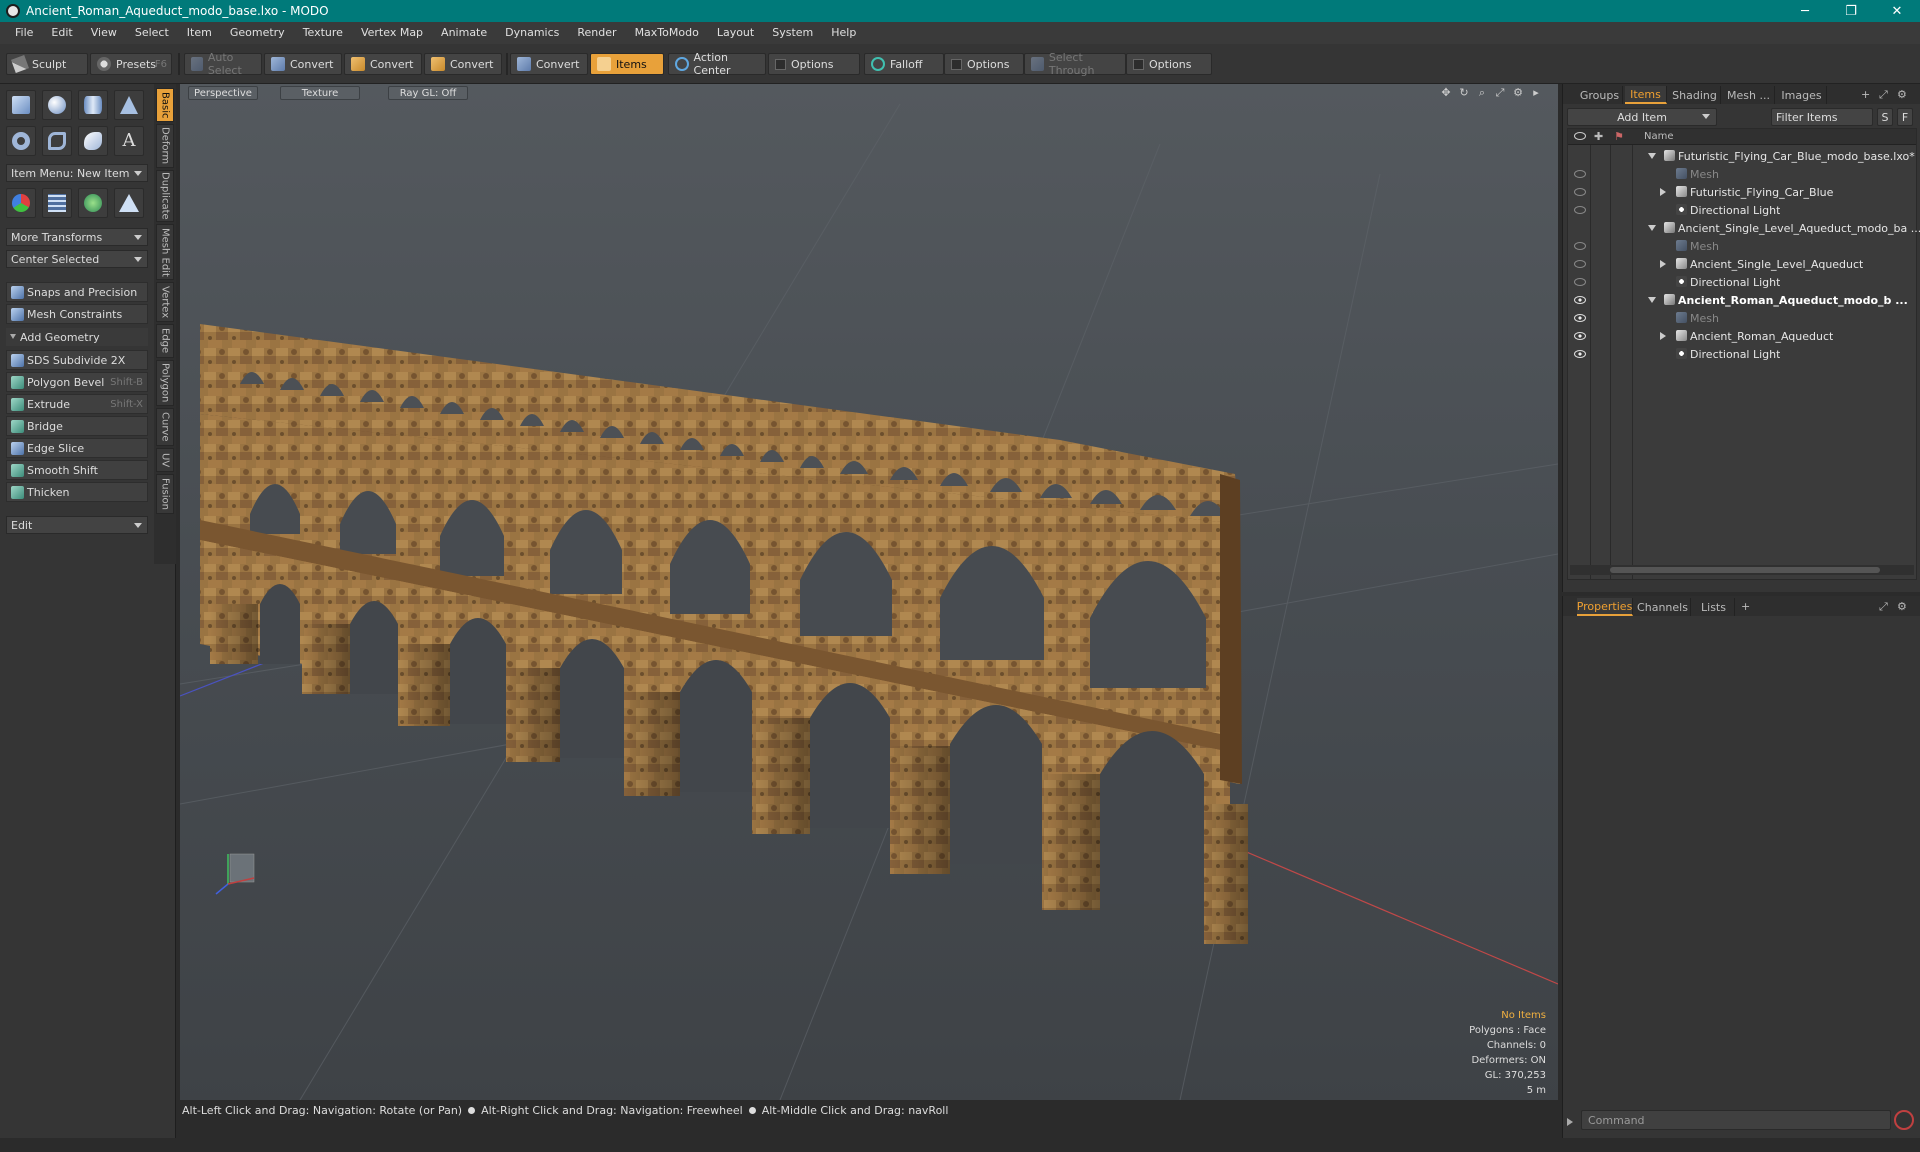 The width and height of the screenshot is (1920, 1152). I want to click on tab-mesh-edit: Mesh Edit, so click(165, 252).